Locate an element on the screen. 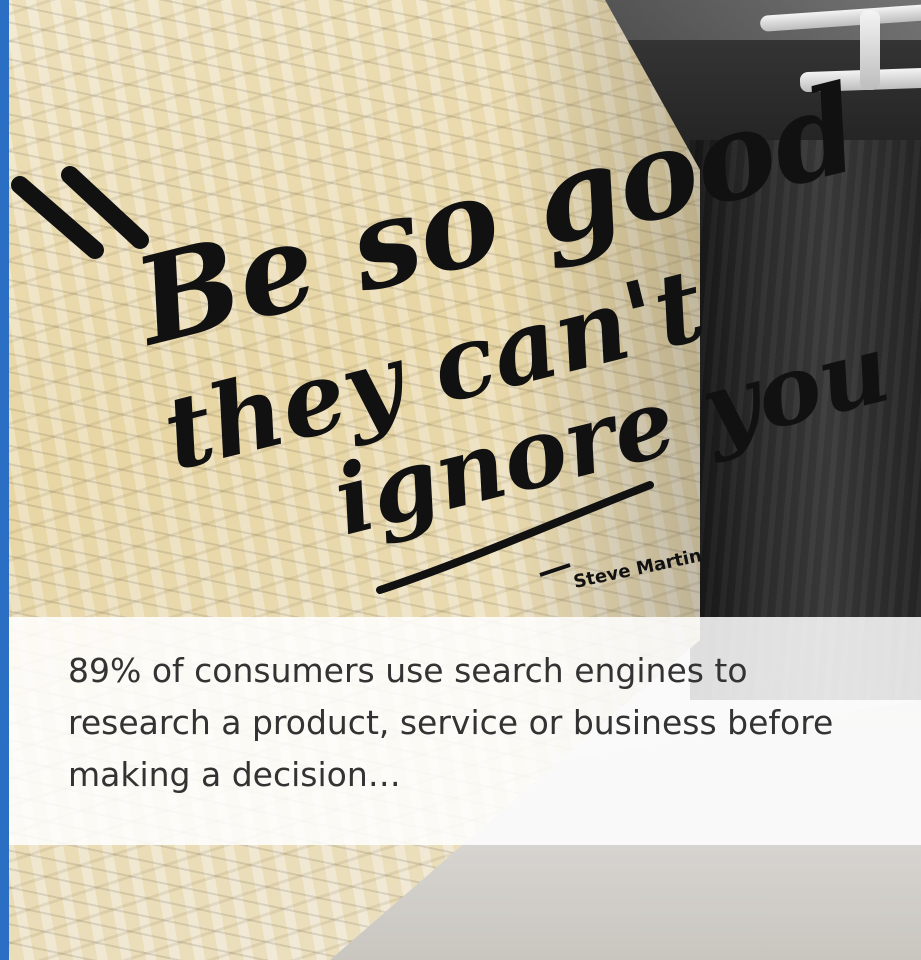 The width and height of the screenshot is (921, 960). accent-bar is located at coordinates (4, 480).